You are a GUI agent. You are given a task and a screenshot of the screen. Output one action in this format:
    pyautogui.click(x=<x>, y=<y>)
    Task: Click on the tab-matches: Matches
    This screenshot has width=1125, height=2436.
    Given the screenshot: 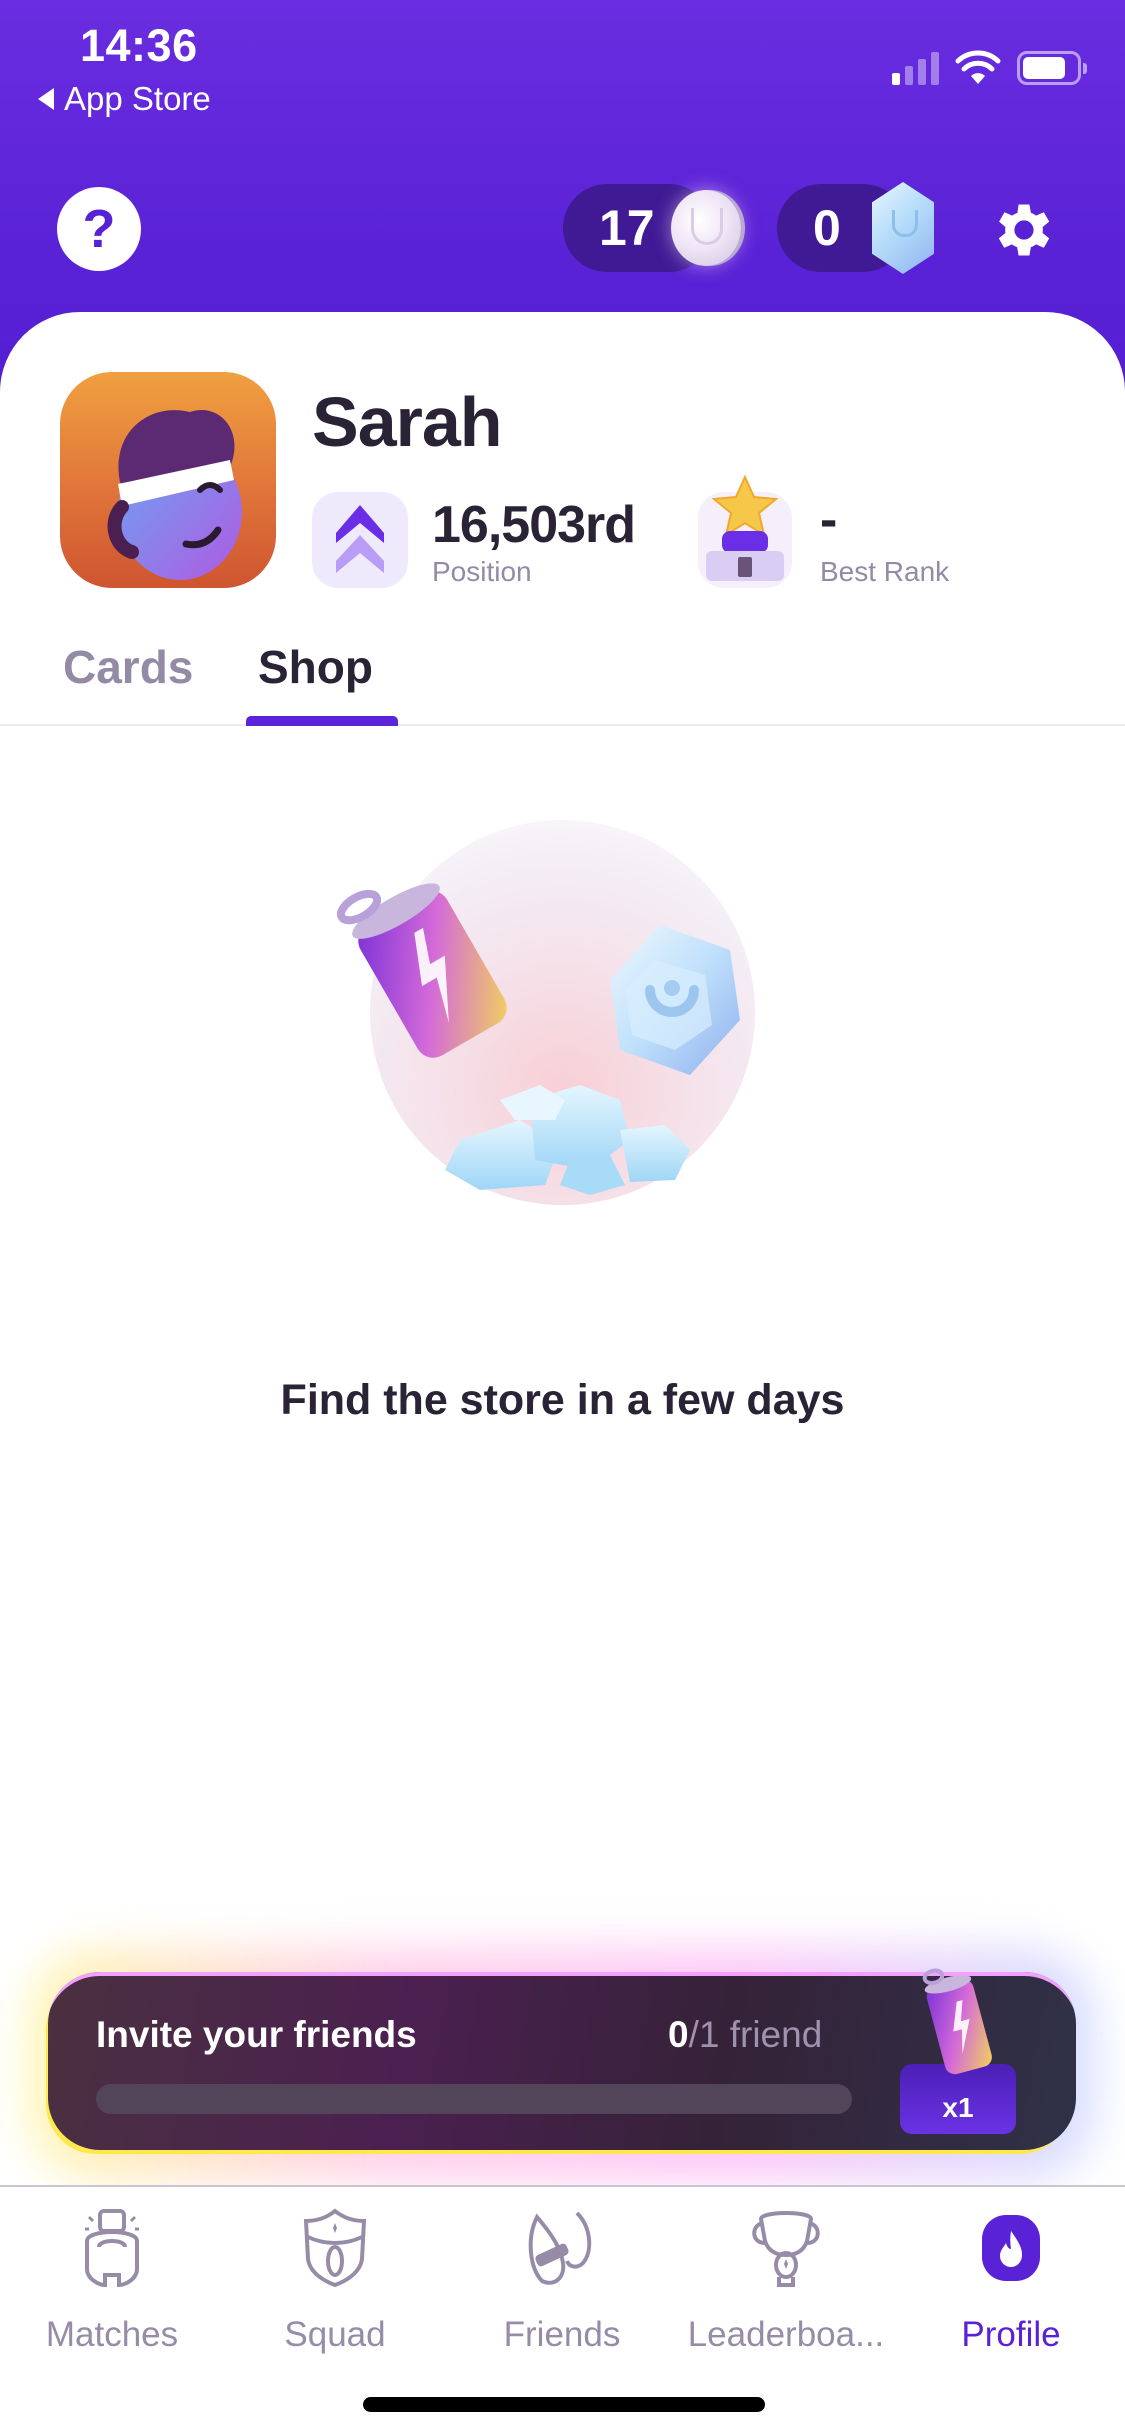 What is the action you would take?
    pyautogui.click(x=112, y=2281)
    